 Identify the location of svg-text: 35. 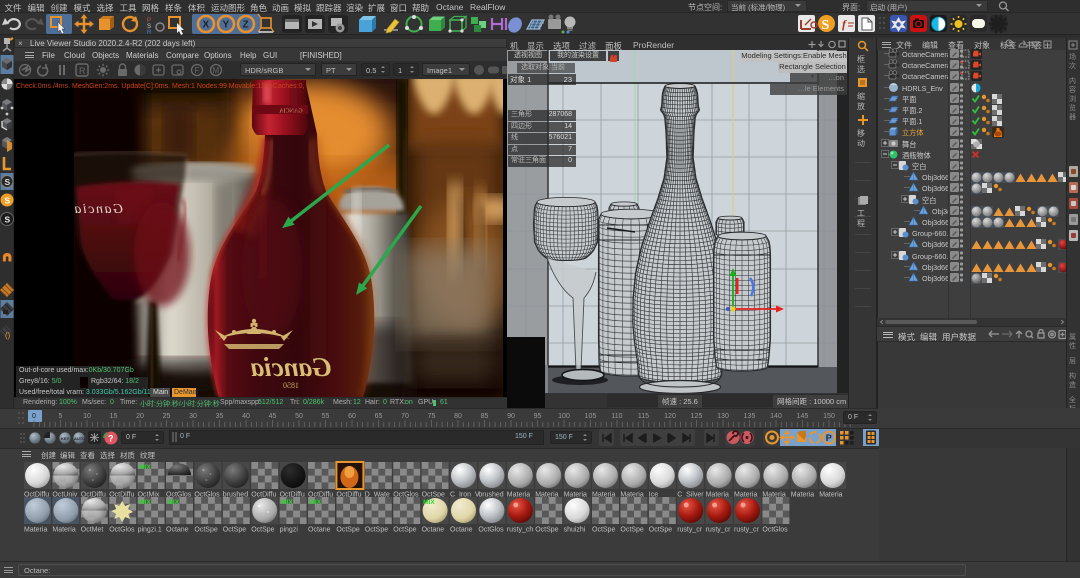
(220, 416).